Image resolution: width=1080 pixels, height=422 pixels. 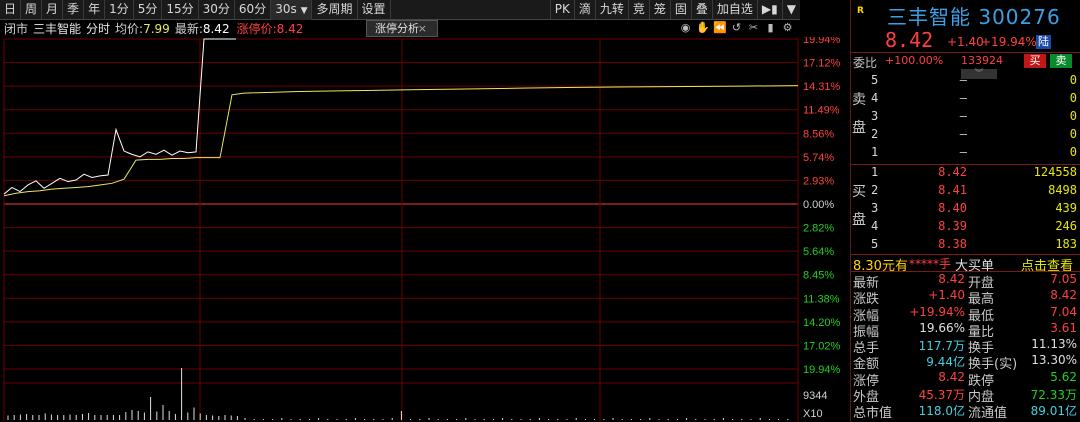 What do you see at coordinates (685, 28) in the screenshot?
I see `eye-icon: ◉` at bounding box center [685, 28].